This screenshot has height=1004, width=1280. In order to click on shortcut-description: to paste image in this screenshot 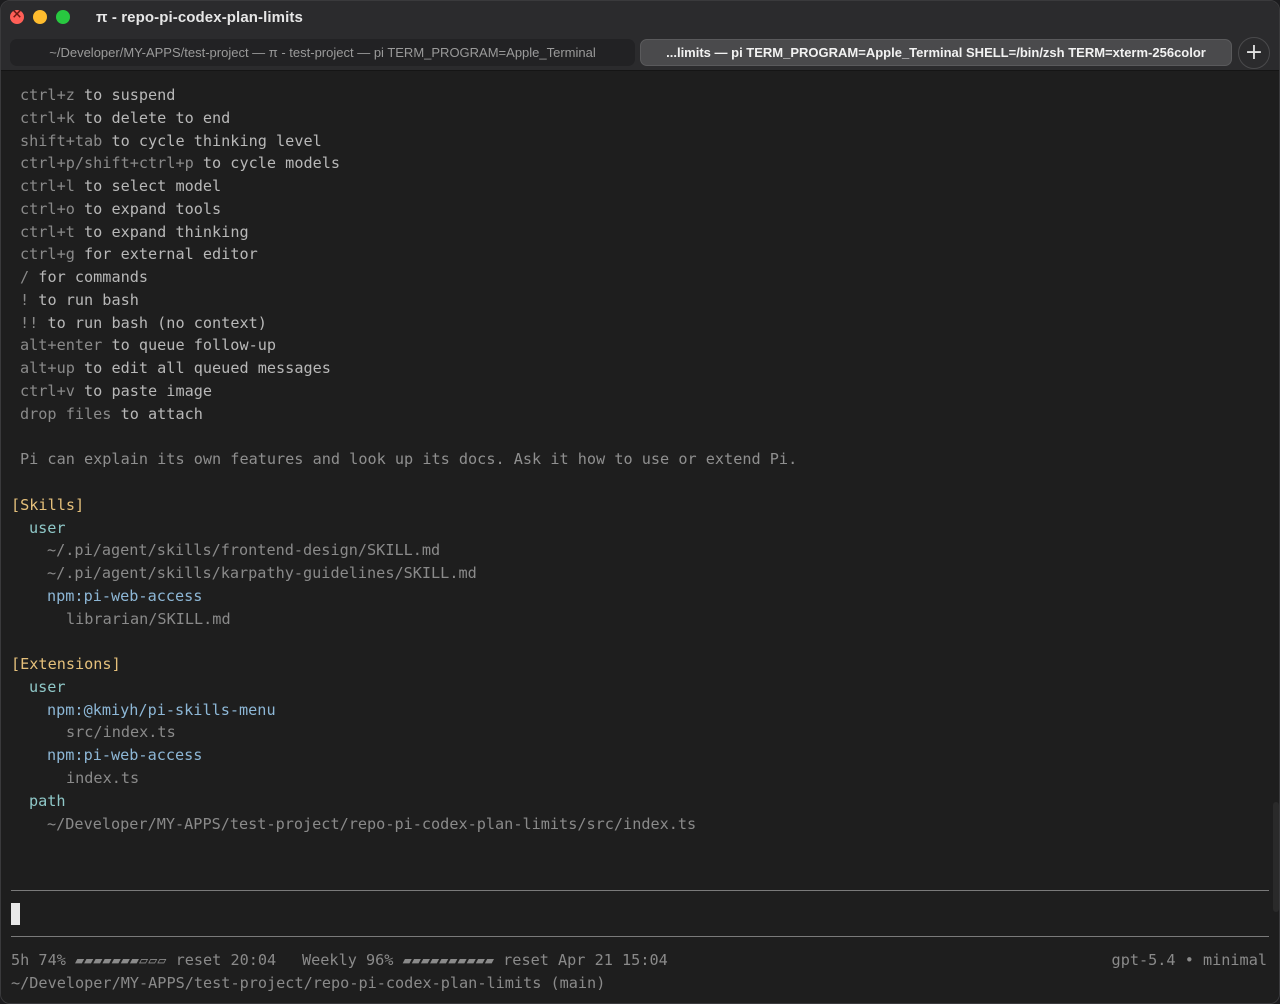, I will do `click(143, 390)`.